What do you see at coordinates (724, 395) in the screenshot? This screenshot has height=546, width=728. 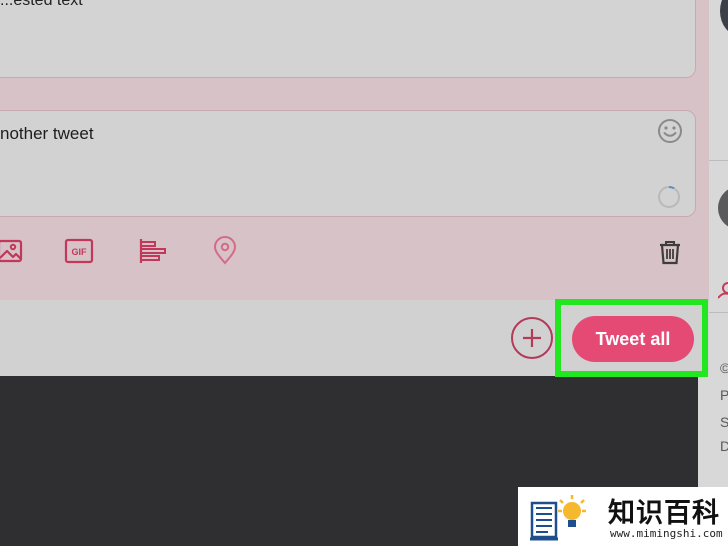 I see `footer-link: P` at bounding box center [724, 395].